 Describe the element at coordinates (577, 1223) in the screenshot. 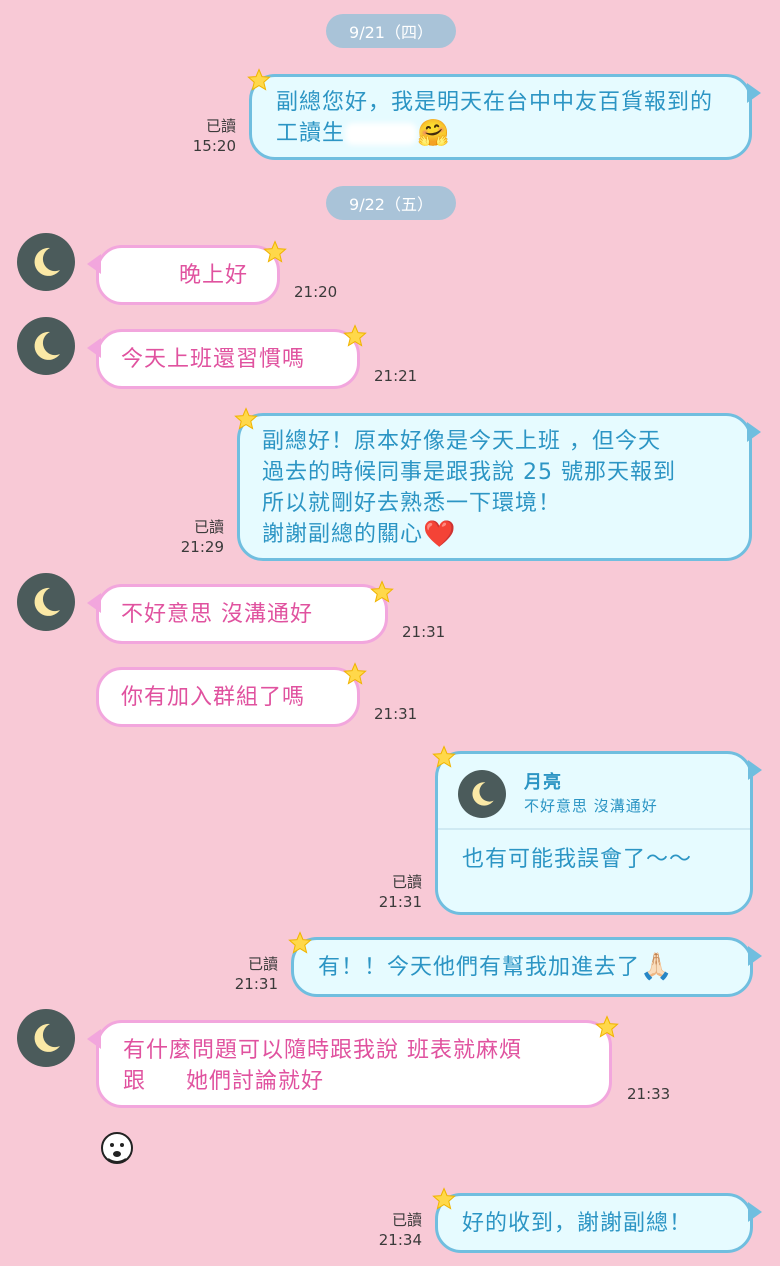

I see `message-text: 好的收到，謝謝副總！` at that location.